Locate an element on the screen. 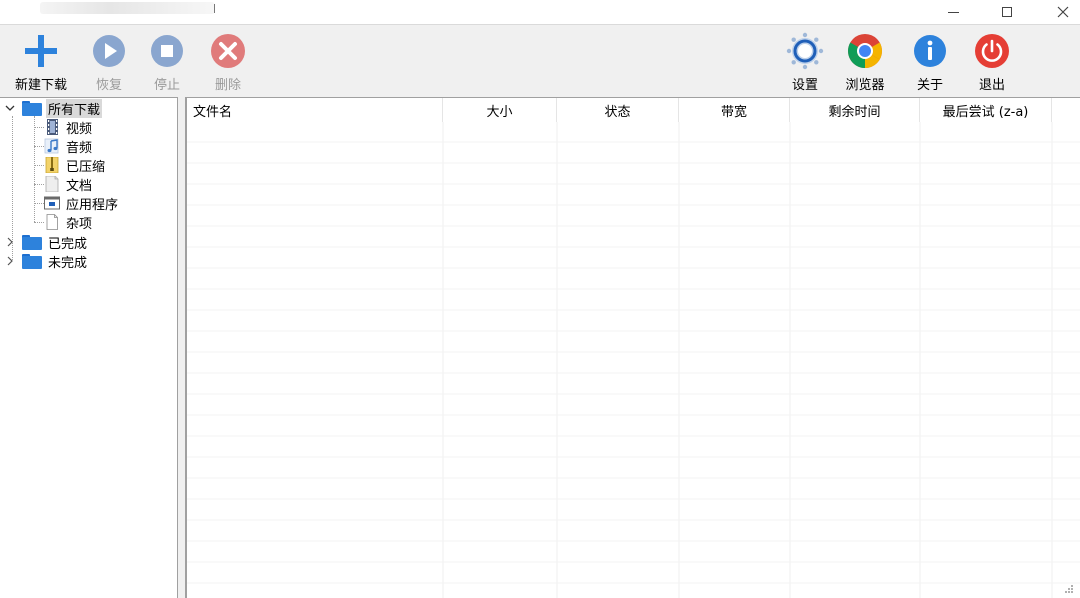 The image size is (1080, 598). browser-label: 浏览器 is located at coordinates (865, 85).